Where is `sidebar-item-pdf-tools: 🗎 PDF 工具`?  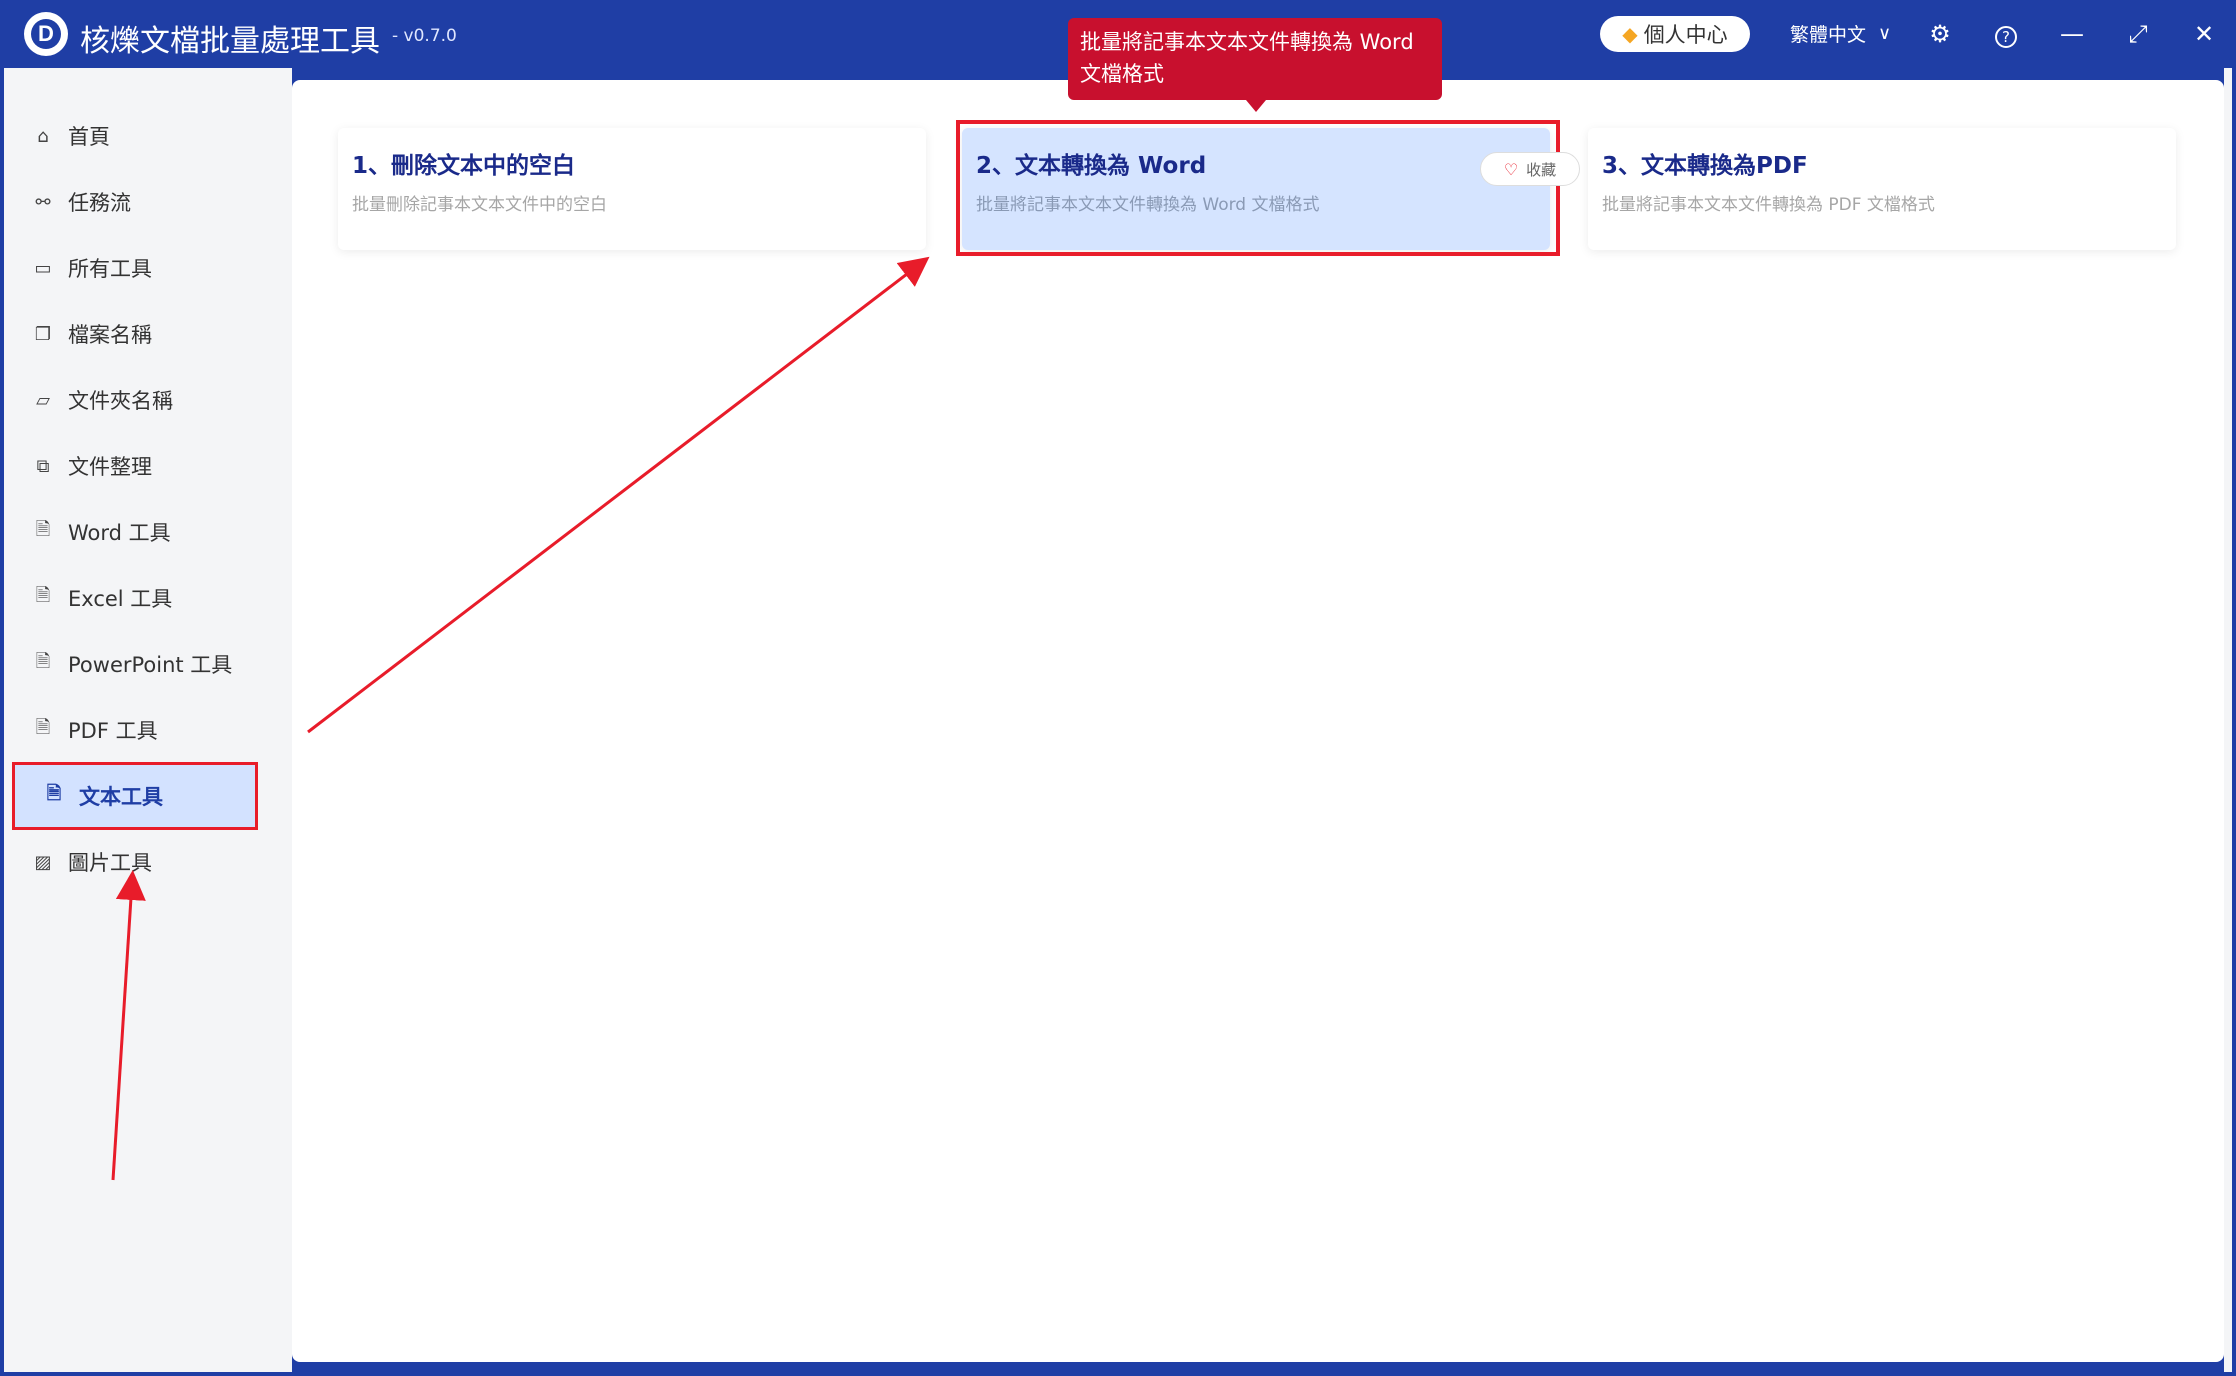
sidebar-item-pdf-tools: 🗎 PDF 工具 is located at coordinates (95, 730).